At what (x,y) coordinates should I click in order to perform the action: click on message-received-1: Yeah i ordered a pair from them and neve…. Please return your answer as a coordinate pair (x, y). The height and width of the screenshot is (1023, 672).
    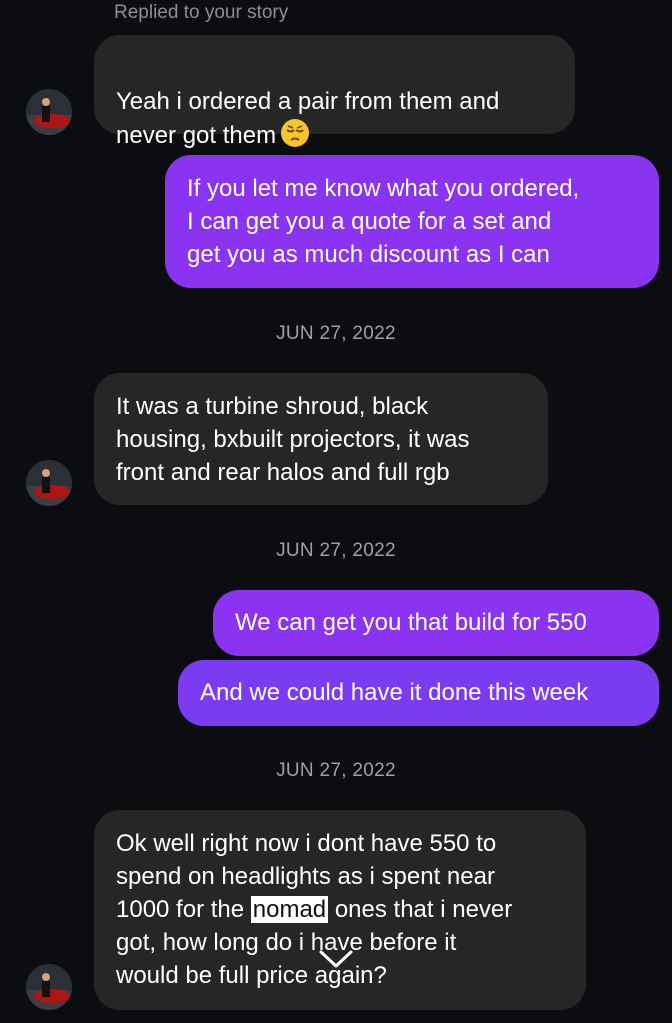
    Looking at the image, I should click on (334, 92).